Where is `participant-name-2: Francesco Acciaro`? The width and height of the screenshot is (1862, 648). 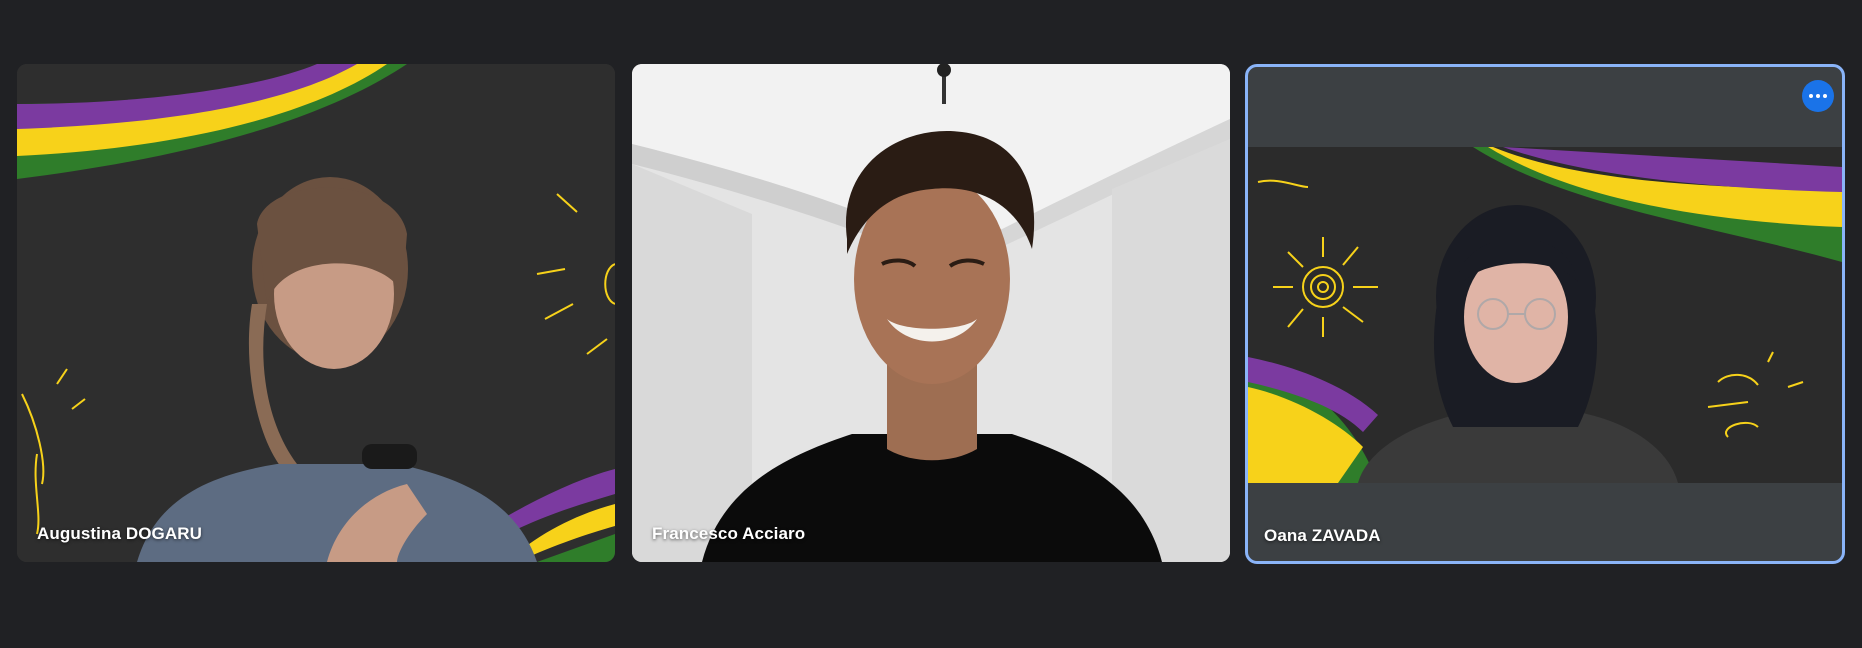
participant-name-2: Francesco Acciaro is located at coordinates (729, 533).